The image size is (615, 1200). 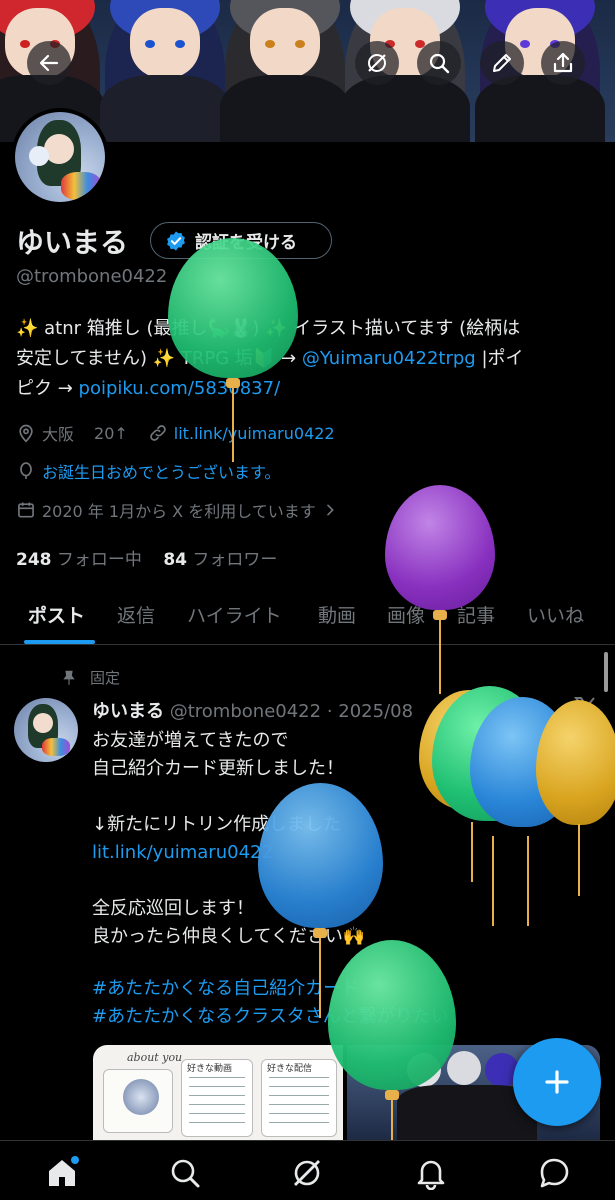 I want to click on birthday-row: お誕生日おめでとうございます。, so click(x=148, y=471).